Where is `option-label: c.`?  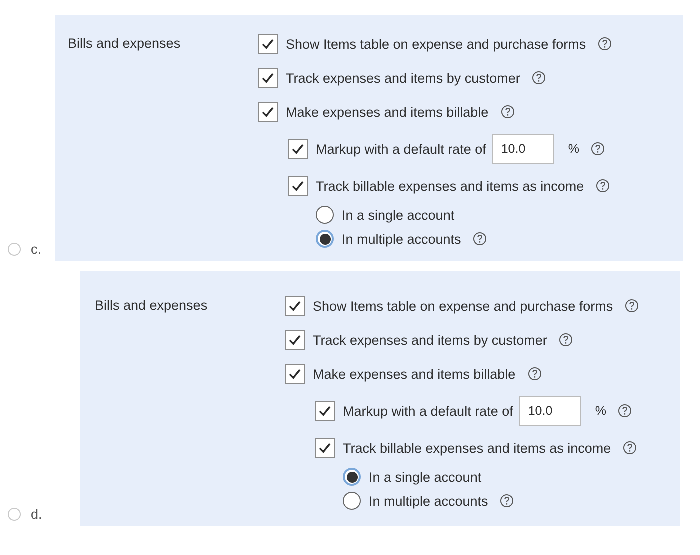 option-label: c. is located at coordinates (36, 249).